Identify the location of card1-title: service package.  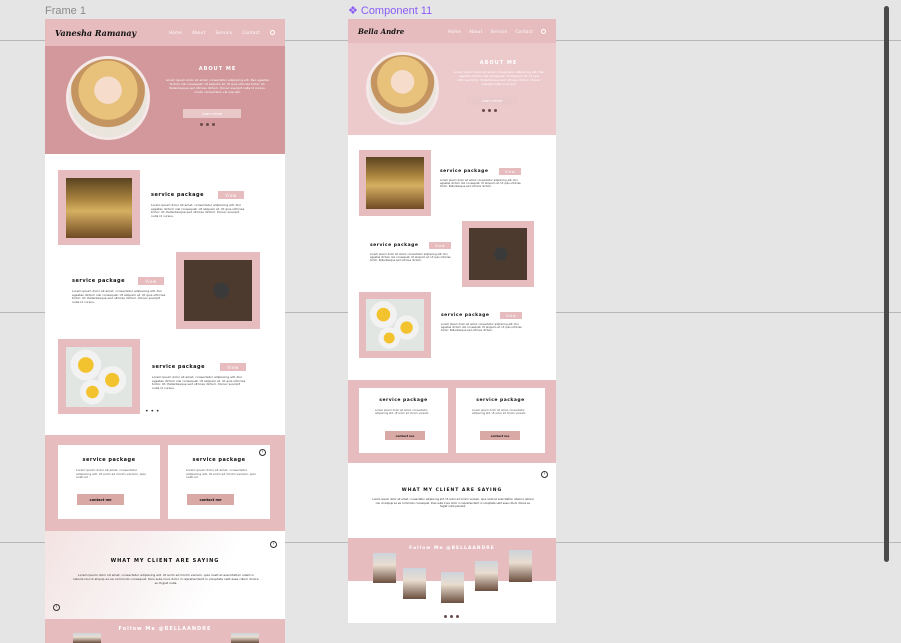
(109, 460).